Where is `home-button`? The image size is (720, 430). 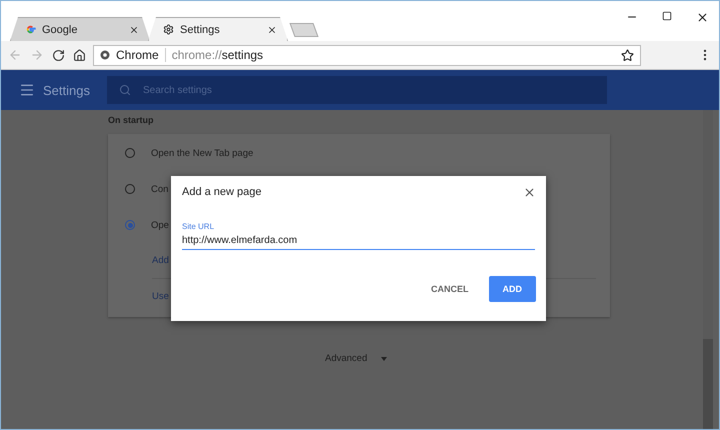 home-button is located at coordinates (79, 55).